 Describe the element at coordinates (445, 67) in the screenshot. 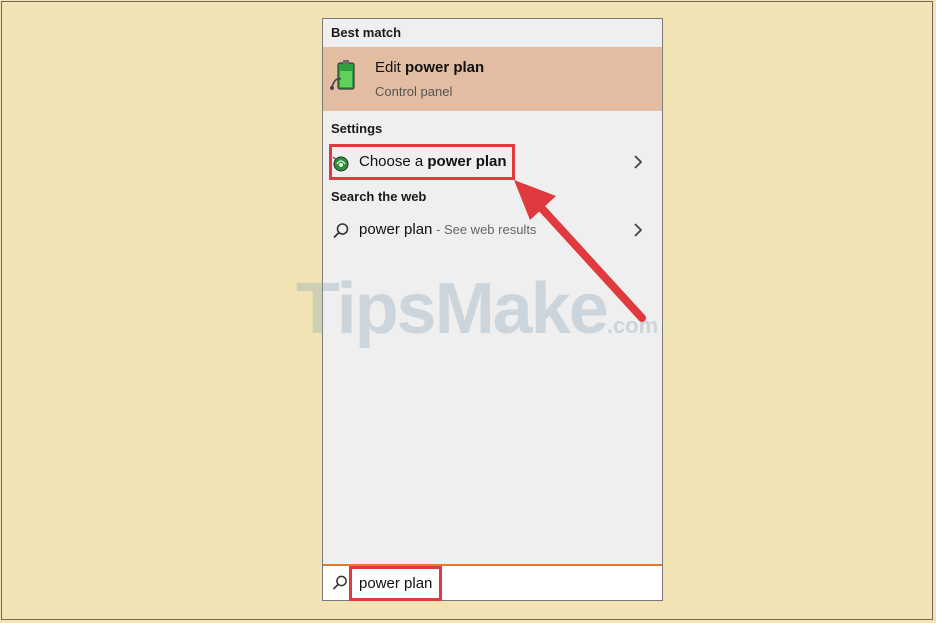

I see `best-match-title-bold: power plan` at that location.